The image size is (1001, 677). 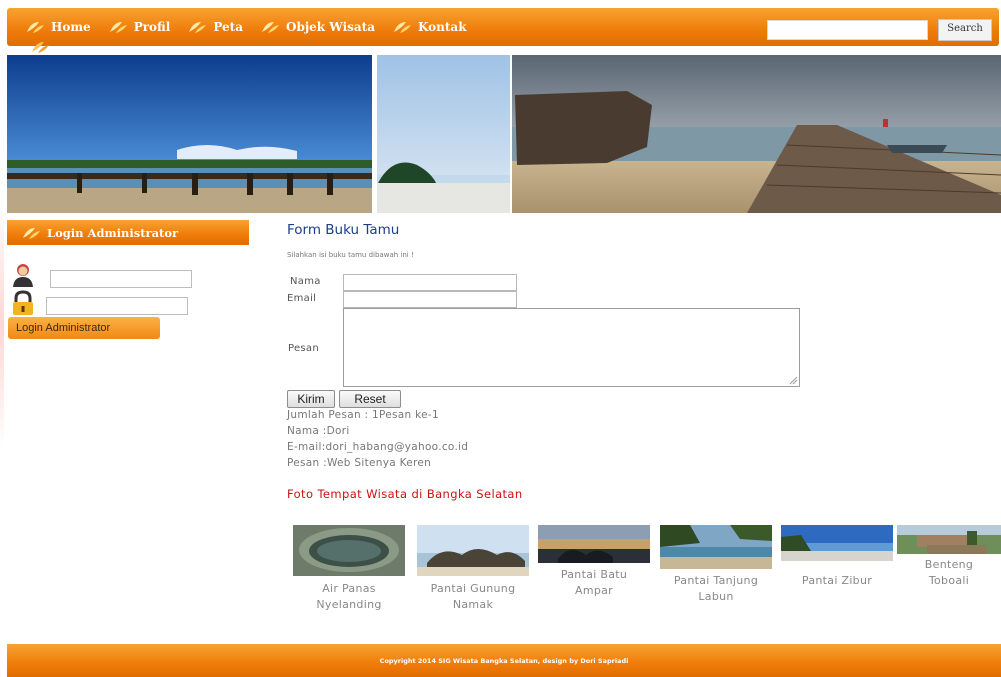 I want to click on caption-line: Pantai Zibur, so click(x=837, y=580).